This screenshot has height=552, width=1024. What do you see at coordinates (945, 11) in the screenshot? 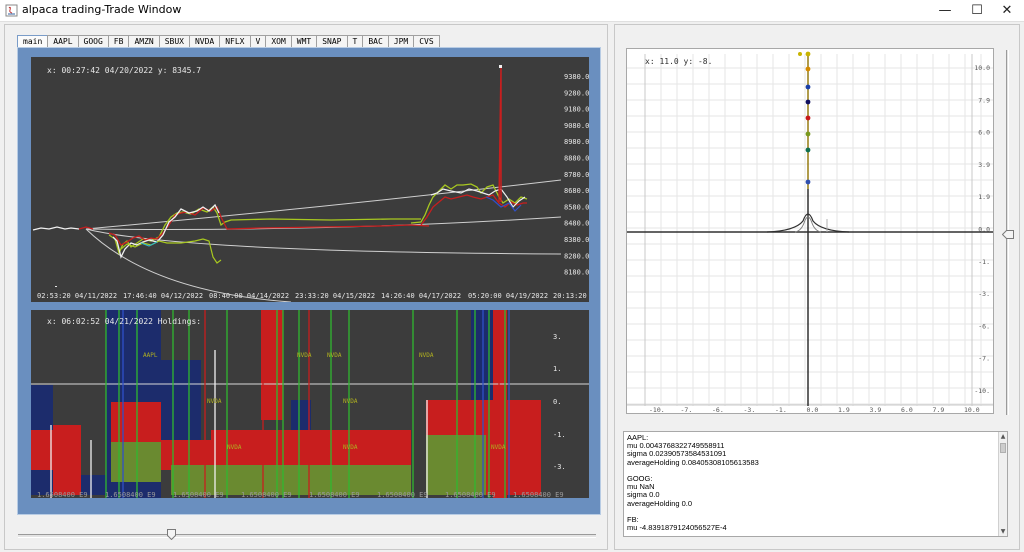
I see `minimize-button: —` at bounding box center [945, 11].